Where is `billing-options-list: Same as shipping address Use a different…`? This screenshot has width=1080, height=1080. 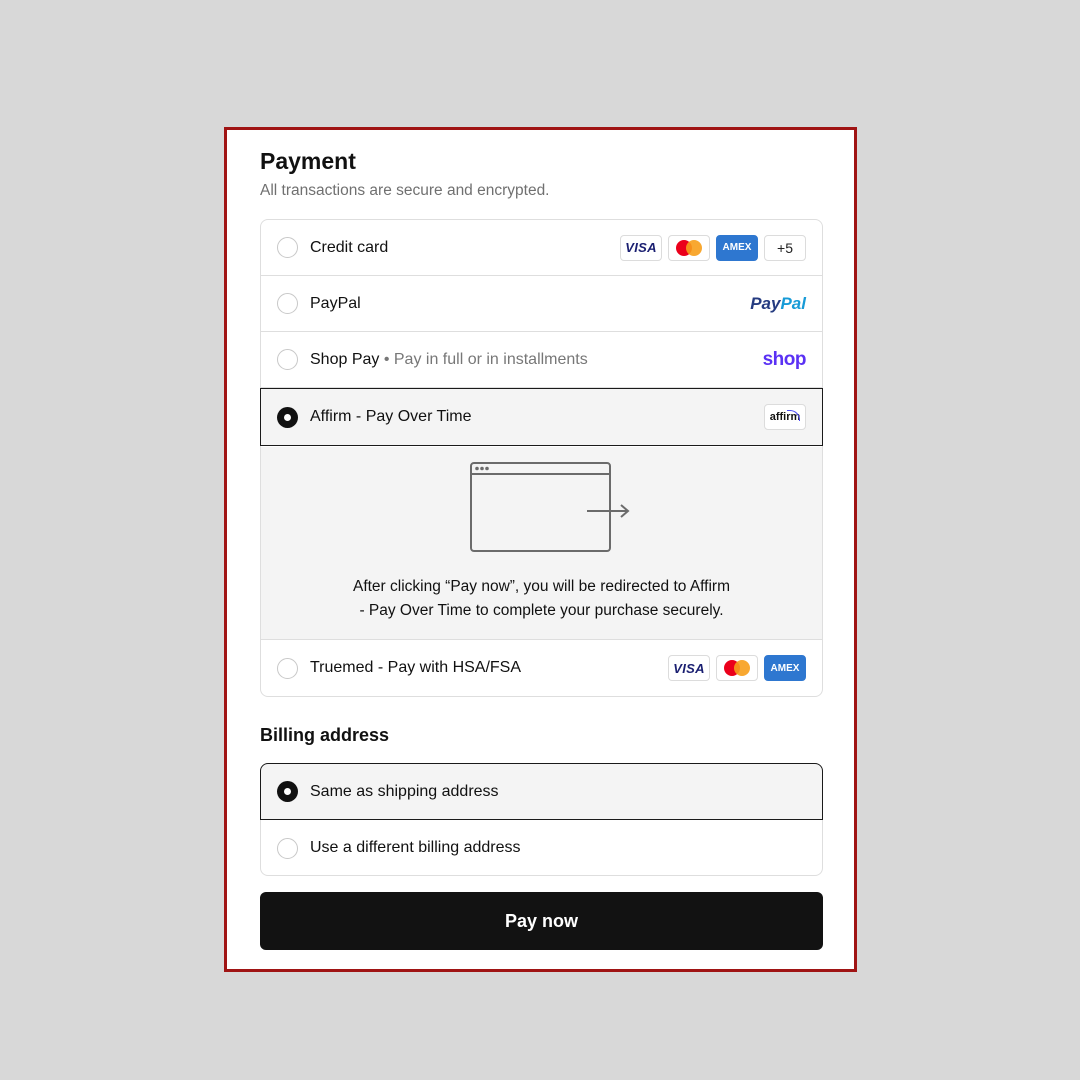 billing-options-list: Same as shipping address Use a different… is located at coordinates (541, 819).